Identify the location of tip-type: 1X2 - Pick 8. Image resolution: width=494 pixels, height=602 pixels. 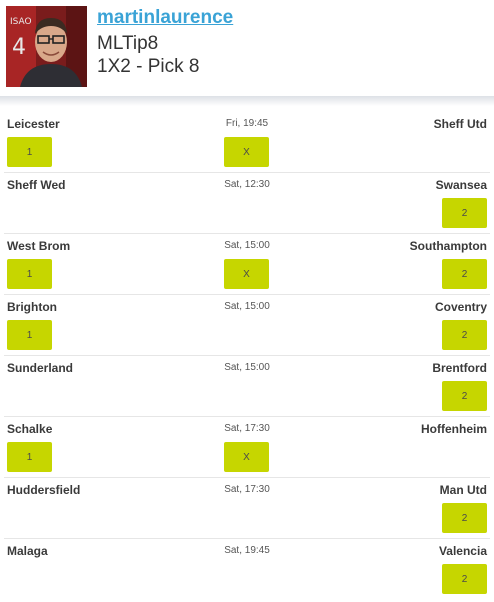
(148, 66).